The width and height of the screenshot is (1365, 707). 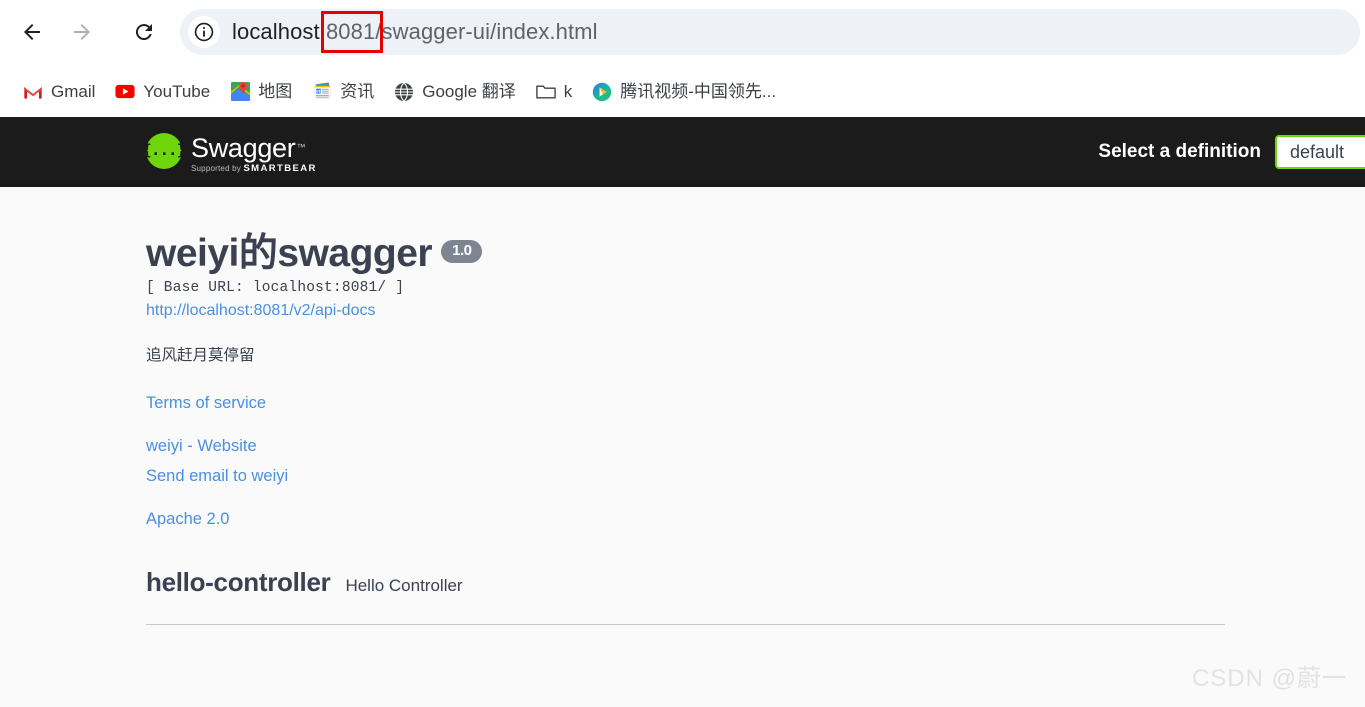 I want to click on bookmark-news: GE 资讯, so click(x=343, y=92).